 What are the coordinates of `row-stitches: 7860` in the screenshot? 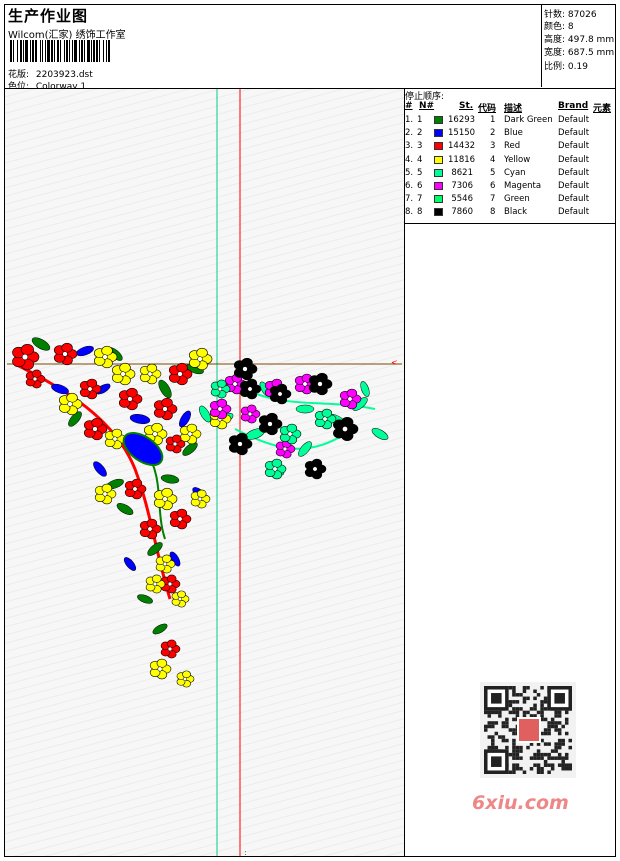 It's located at (462, 212).